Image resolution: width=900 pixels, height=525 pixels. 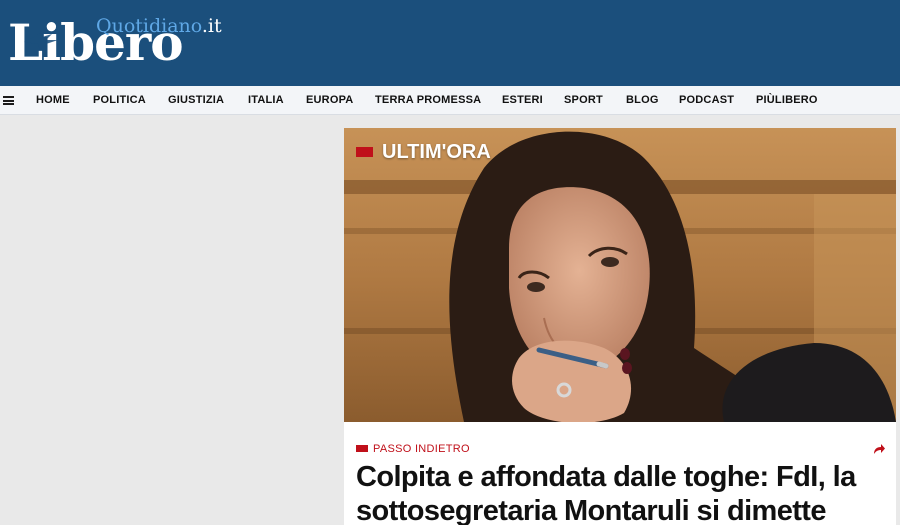 What do you see at coordinates (583, 100) in the screenshot?
I see `nav-item-sport: SPORT` at bounding box center [583, 100].